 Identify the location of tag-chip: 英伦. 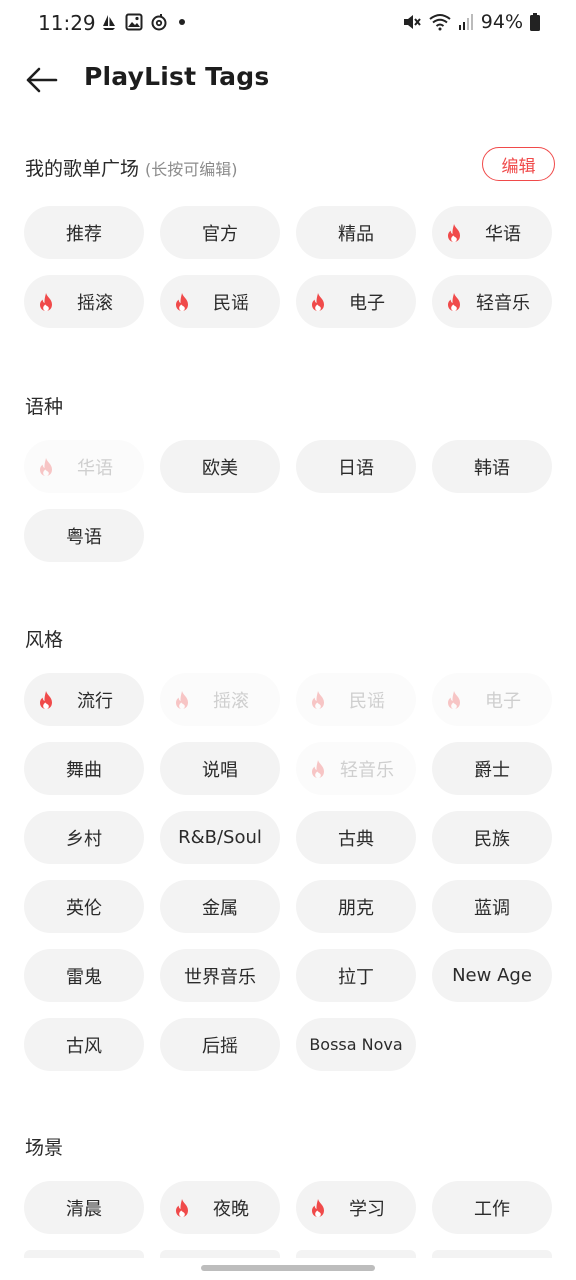
(84, 906).